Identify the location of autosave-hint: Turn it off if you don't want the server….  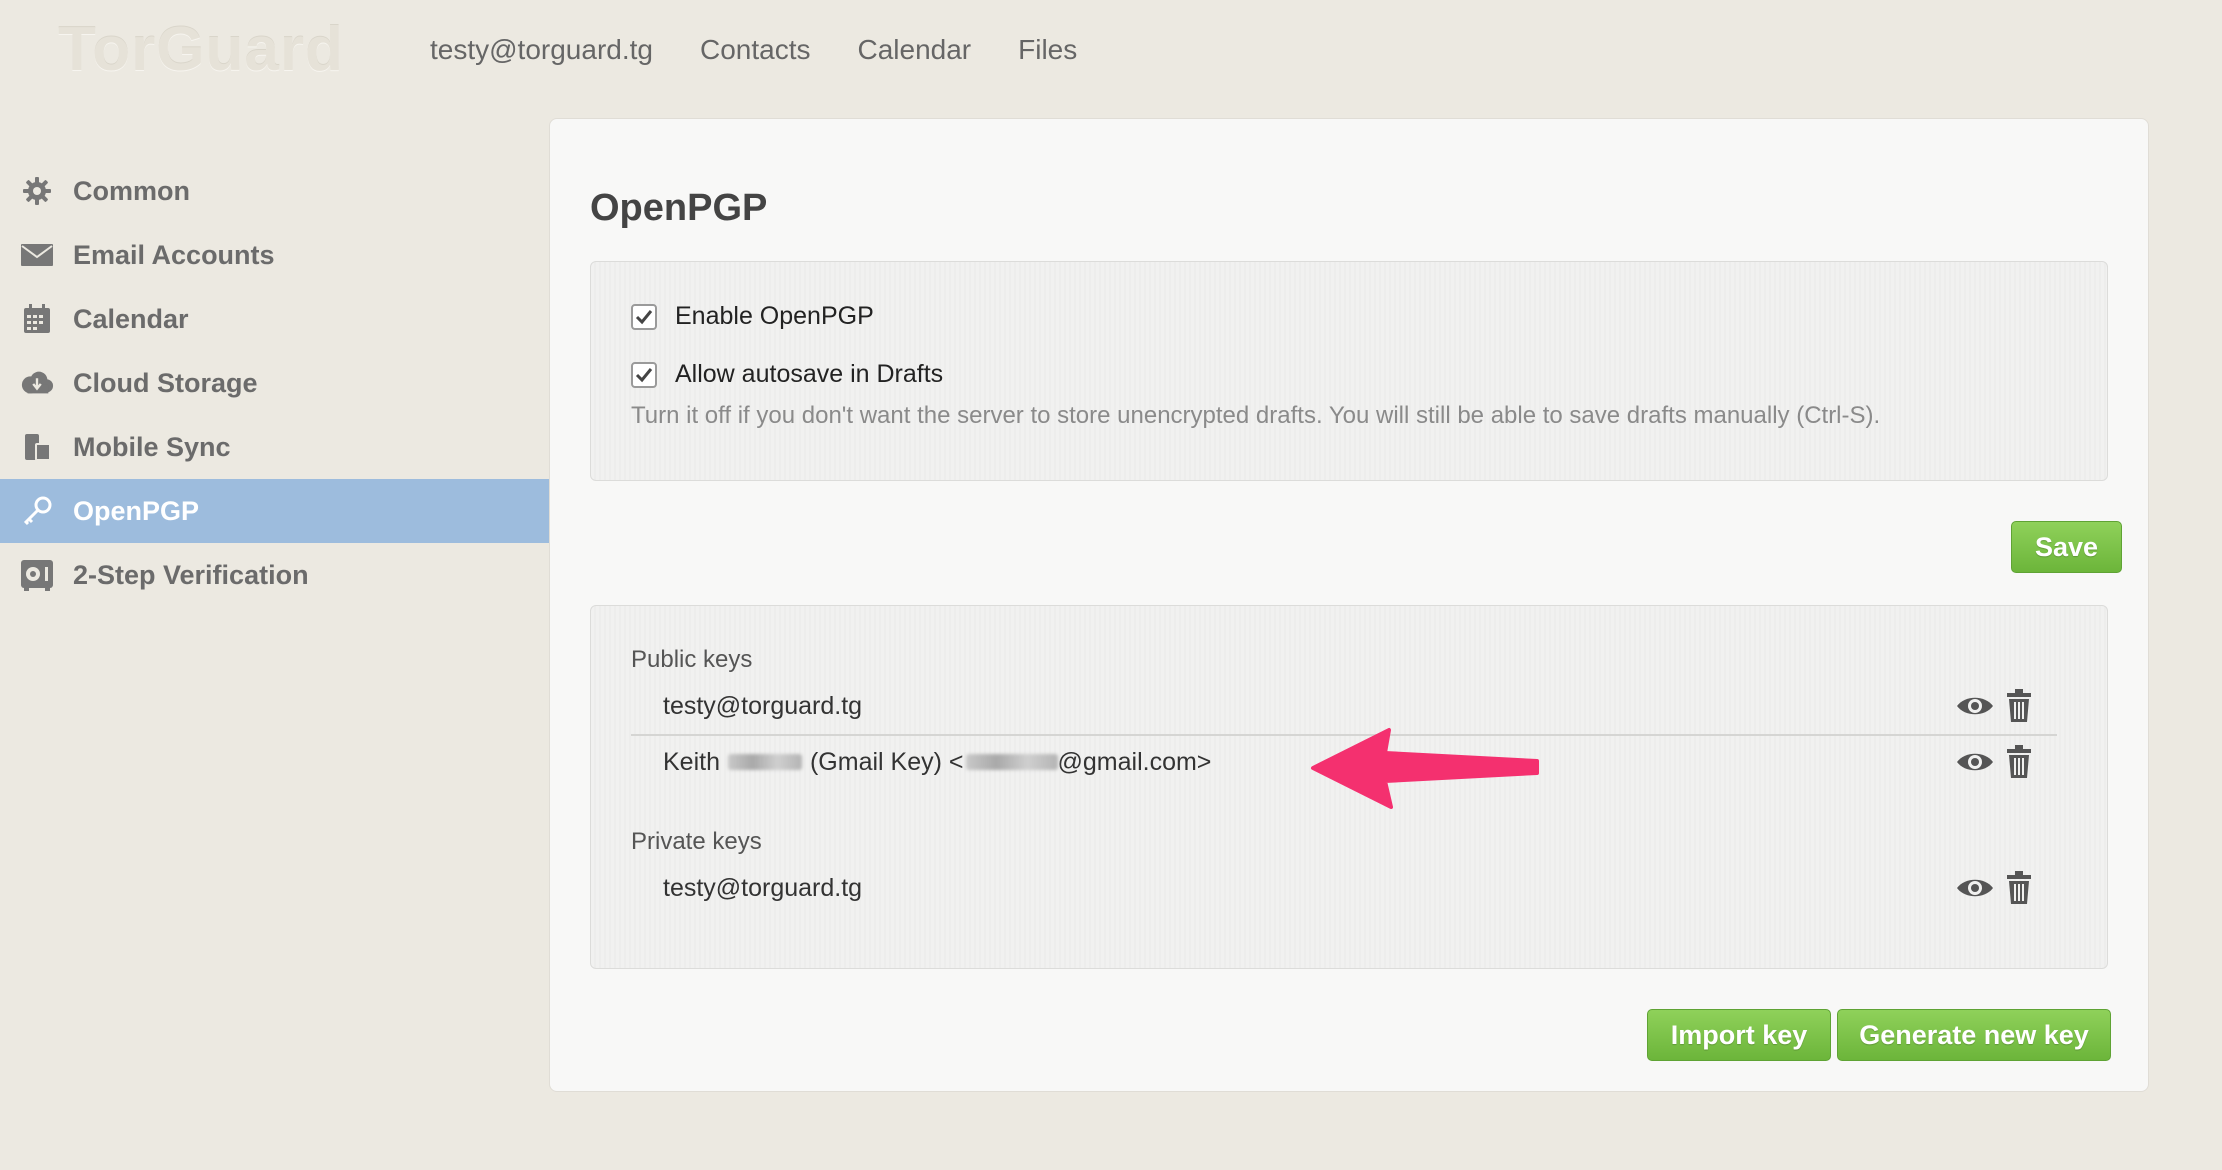
(1256, 415).